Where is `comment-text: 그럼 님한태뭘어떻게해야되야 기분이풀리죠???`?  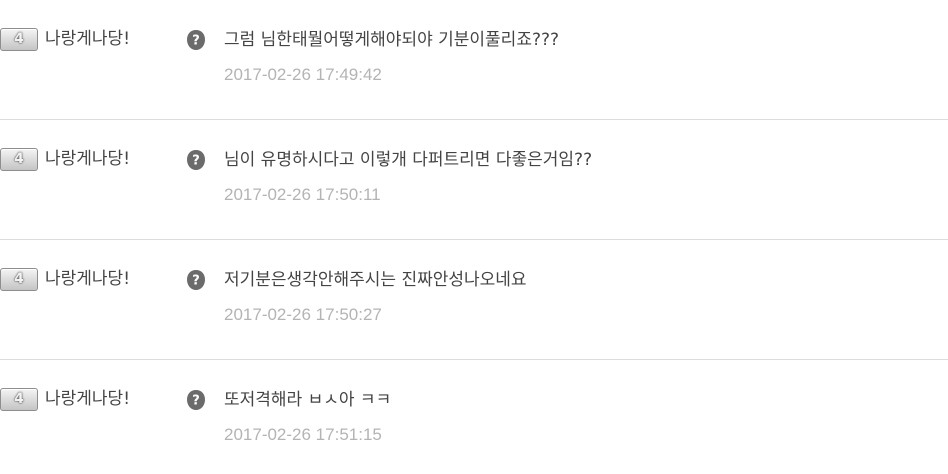 comment-text: 그럼 님한태뭘어떻게해야되야 기분이풀리죠??? is located at coordinates (392, 40).